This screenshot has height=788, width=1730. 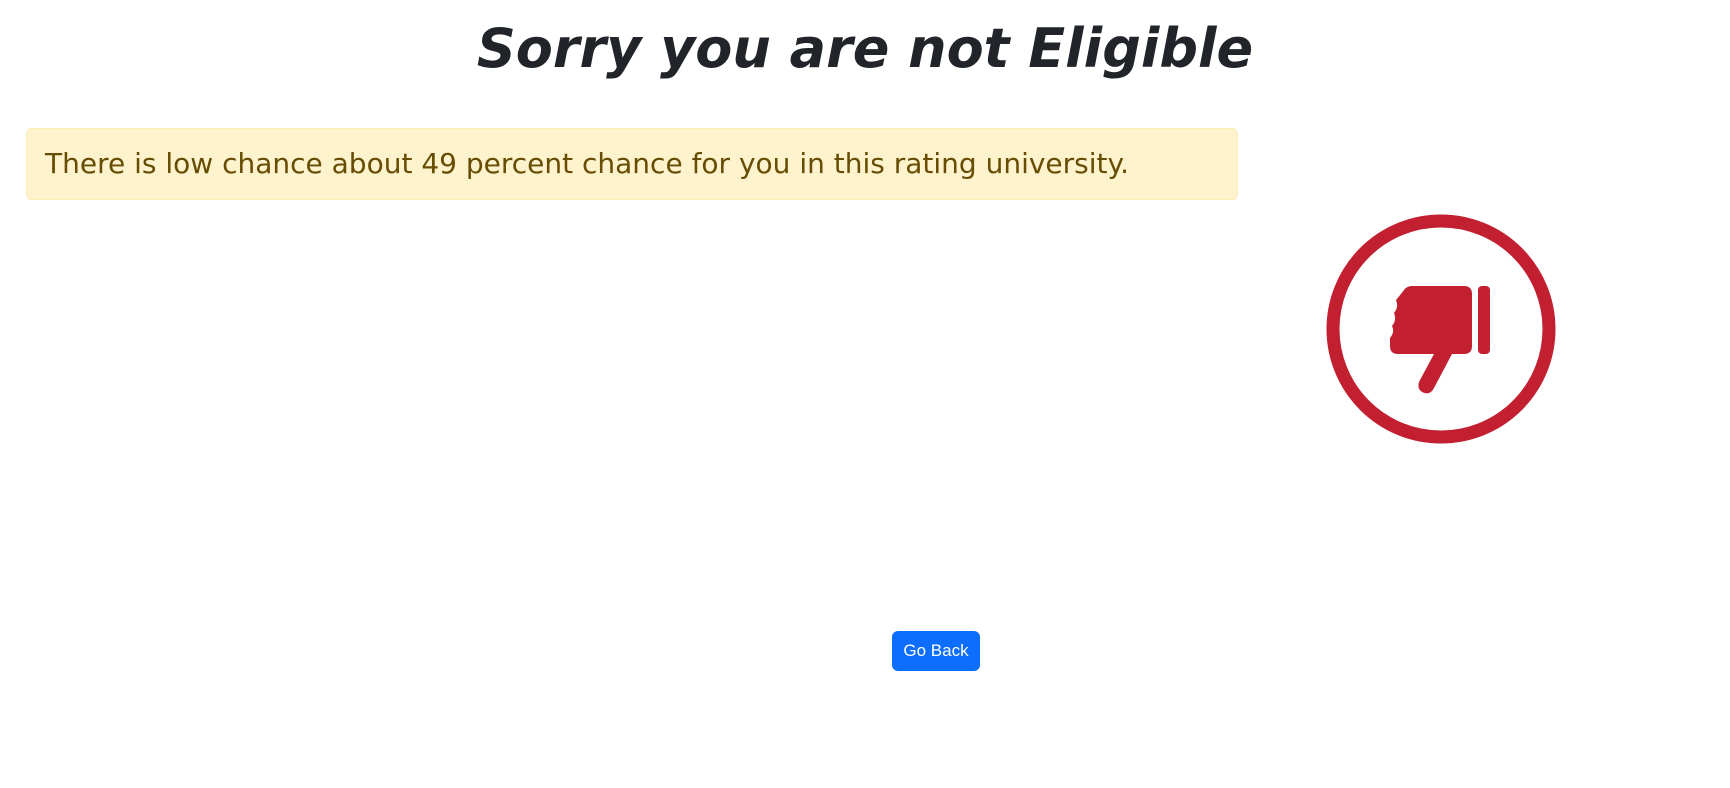 What do you see at coordinates (1441, 329) in the screenshot?
I see `thumbs-down-circle-icon` at bounding box center [1441, 329].